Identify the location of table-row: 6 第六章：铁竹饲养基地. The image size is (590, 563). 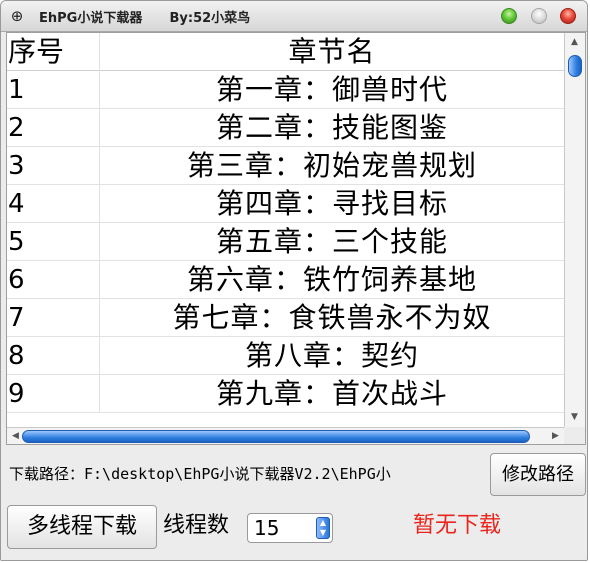
(285, 280).